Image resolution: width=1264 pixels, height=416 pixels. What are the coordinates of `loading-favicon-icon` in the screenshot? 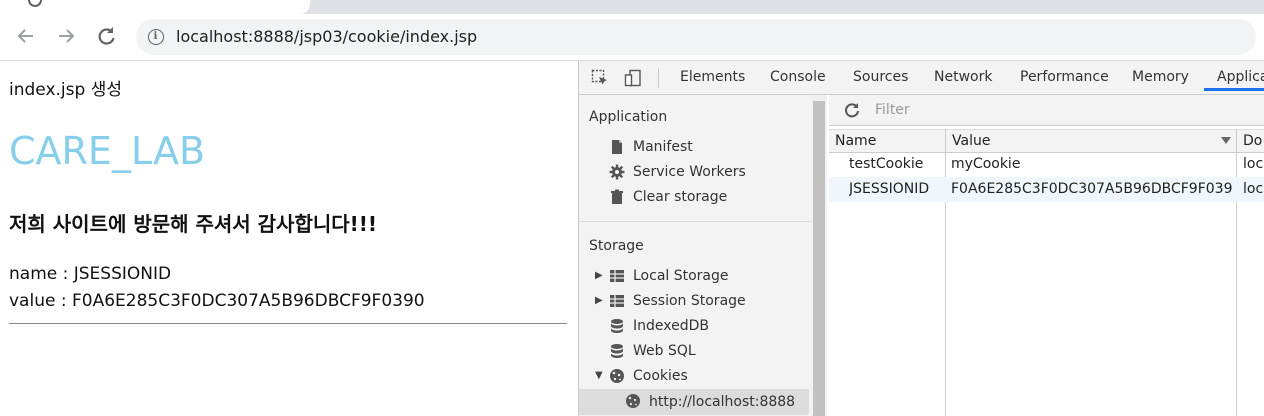 It's located at (35, 3).